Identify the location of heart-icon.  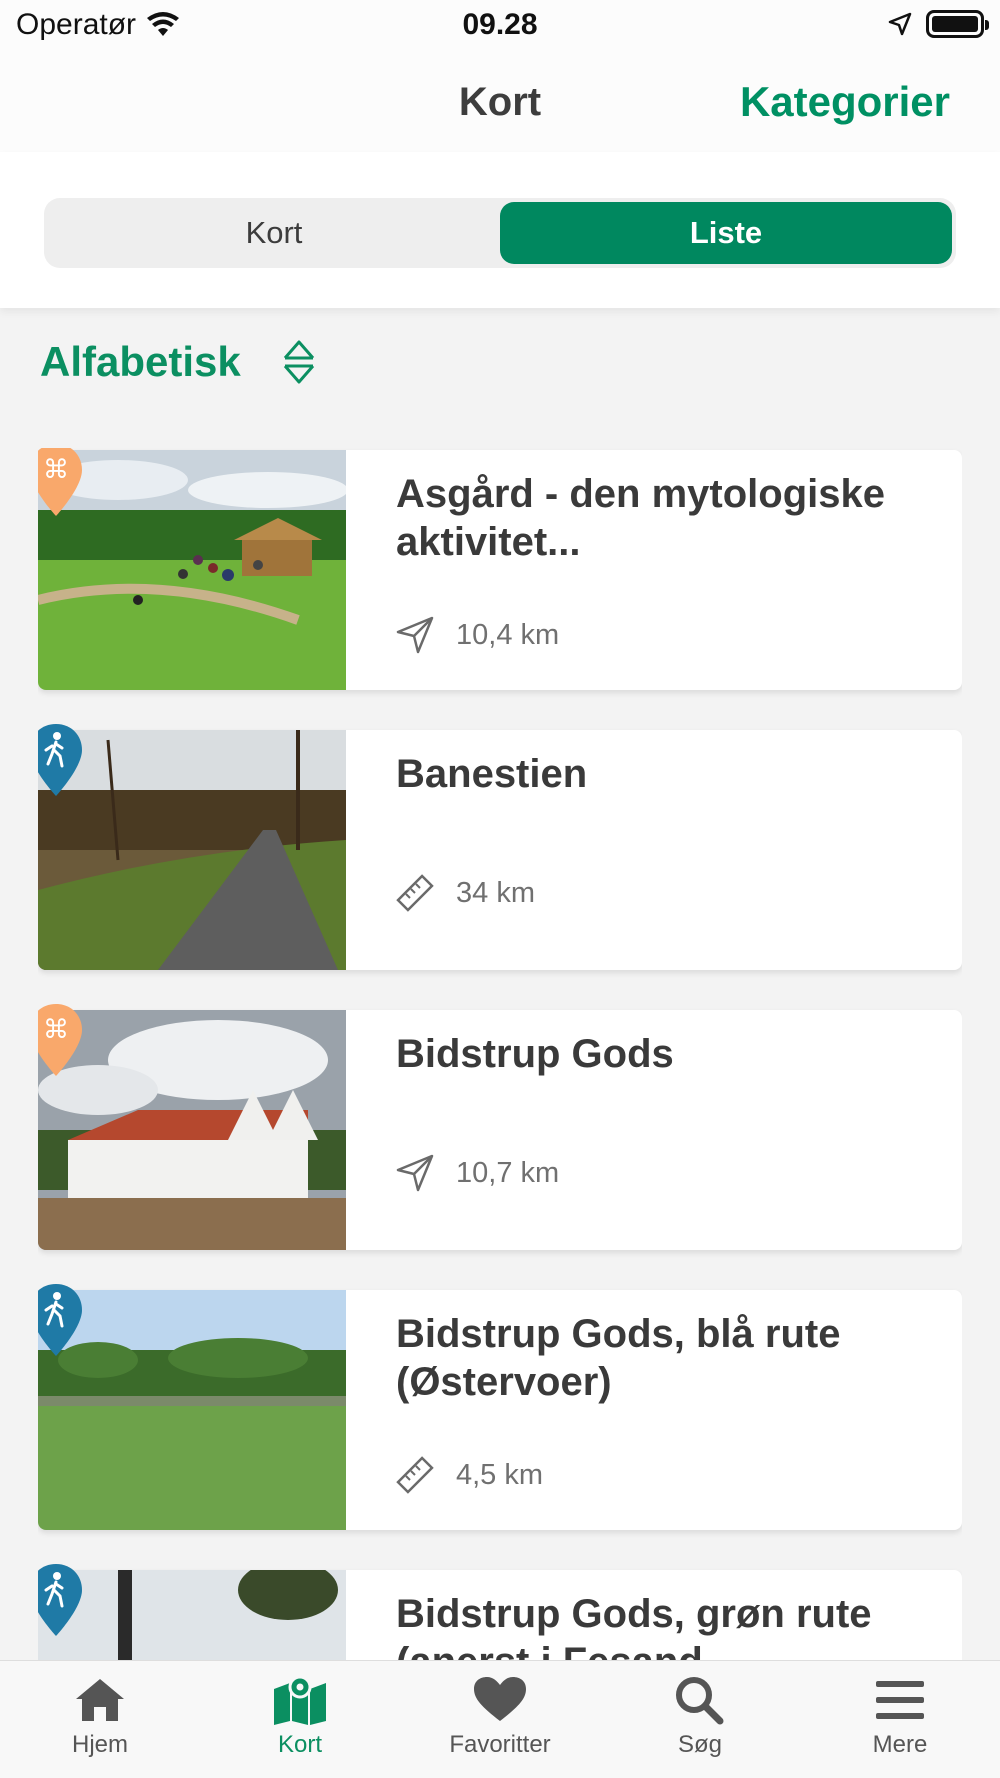
(500, 1699).